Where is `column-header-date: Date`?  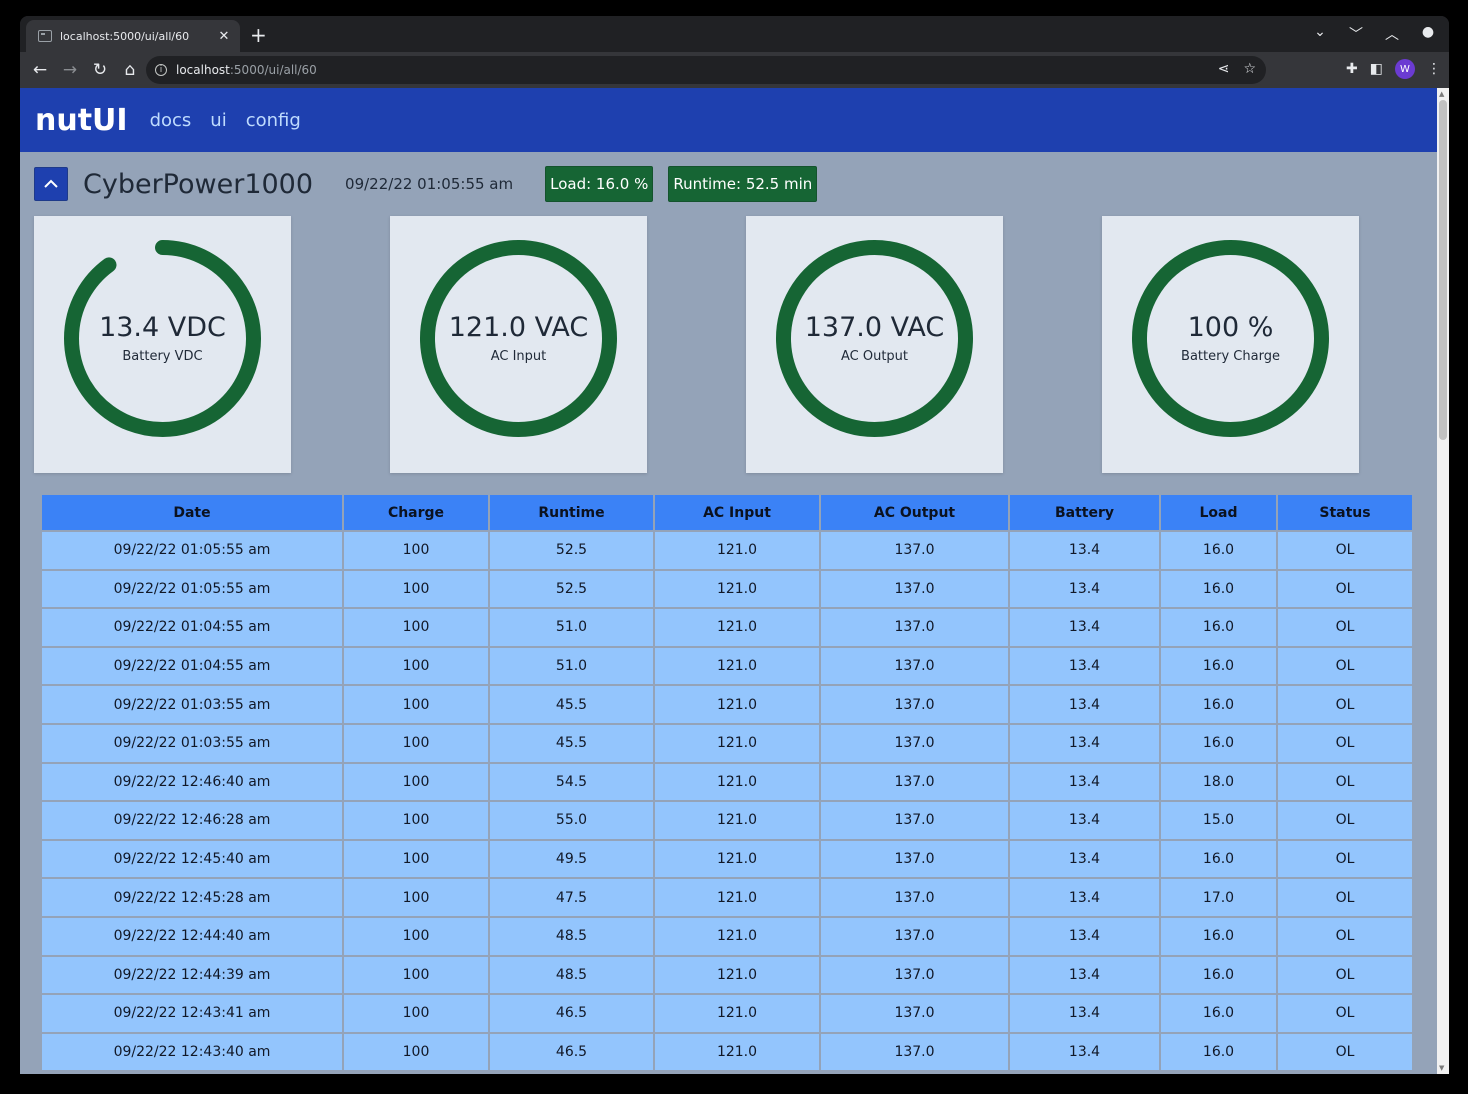
column-header-date: Date is located at coordinates (192, 512).